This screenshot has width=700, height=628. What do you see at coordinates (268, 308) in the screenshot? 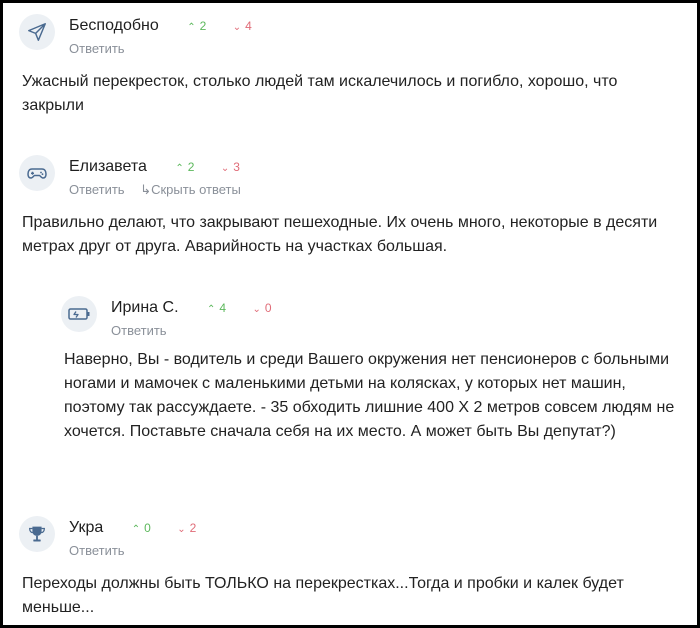
I see `downvote-count: 0` at bounding box center [268, 308].